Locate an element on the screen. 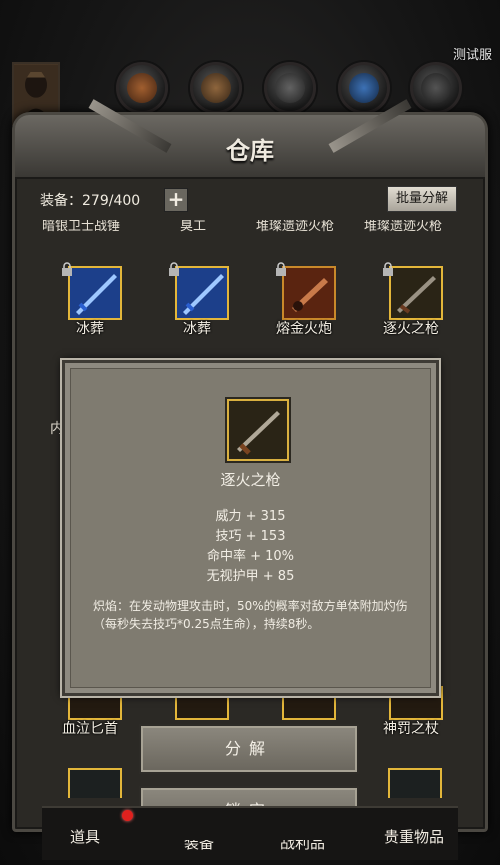  stat-armor-pierce: 无视护甲 + 85 is located at coordinates (250, 576).